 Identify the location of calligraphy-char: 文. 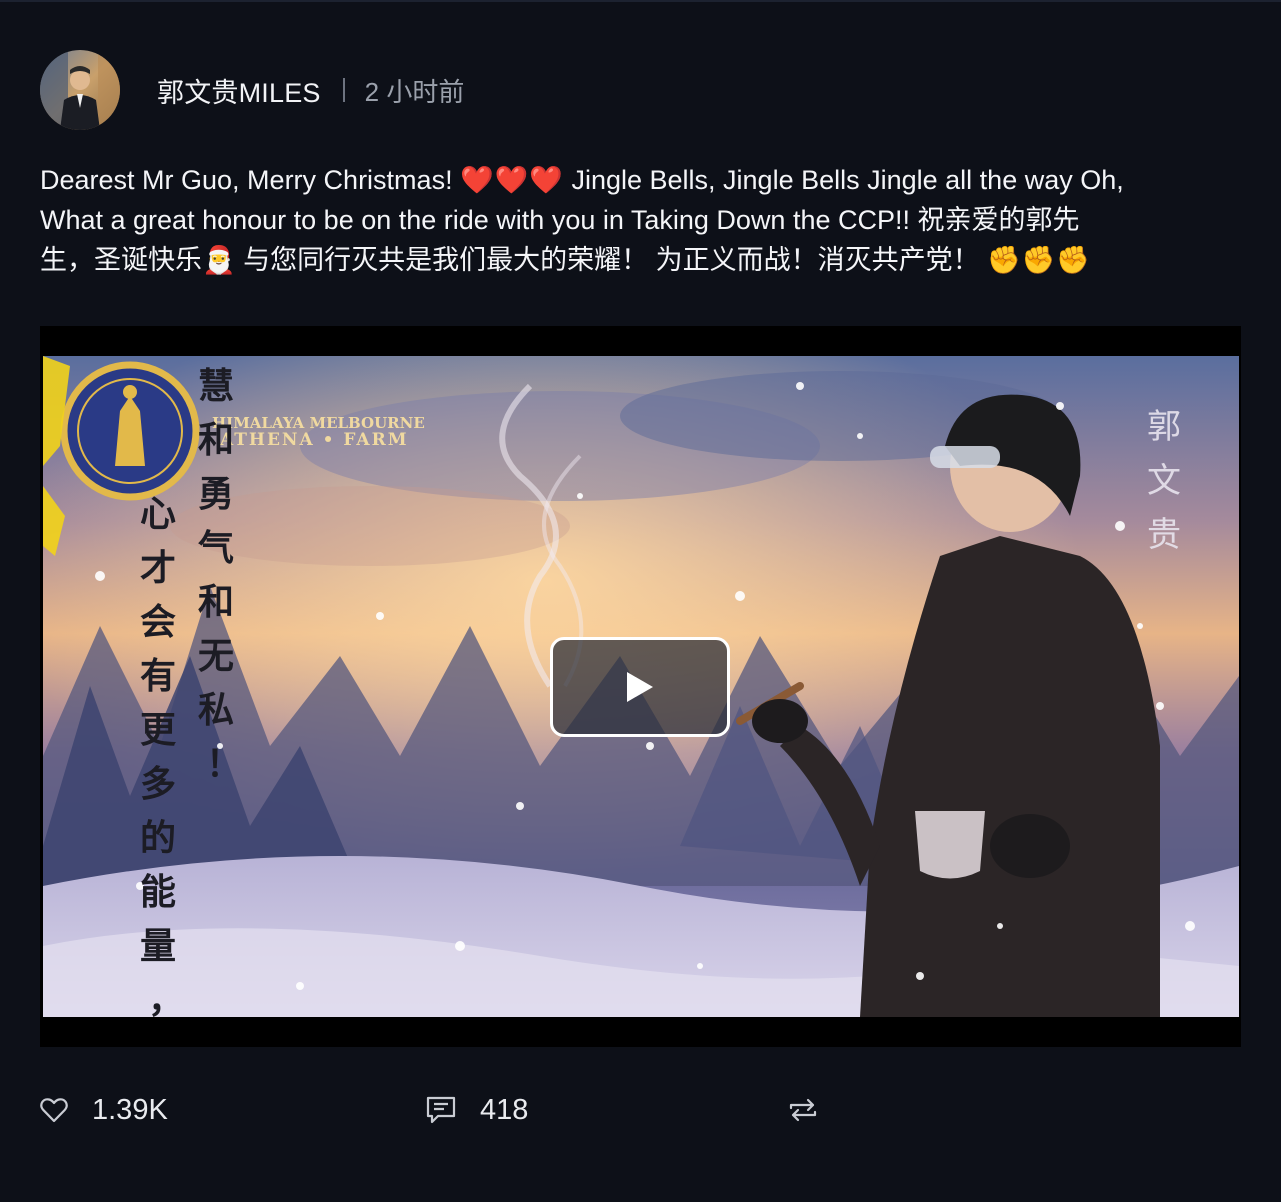
(1164, 481).